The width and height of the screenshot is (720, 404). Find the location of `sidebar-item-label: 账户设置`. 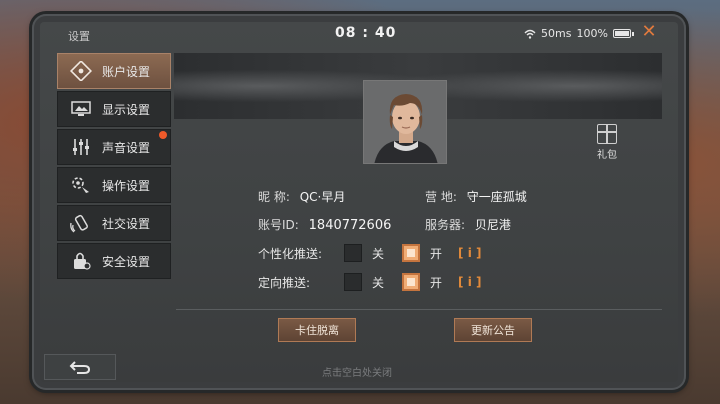

sidebar-item-label: 账户设置 is located at coordinates (126, 71).